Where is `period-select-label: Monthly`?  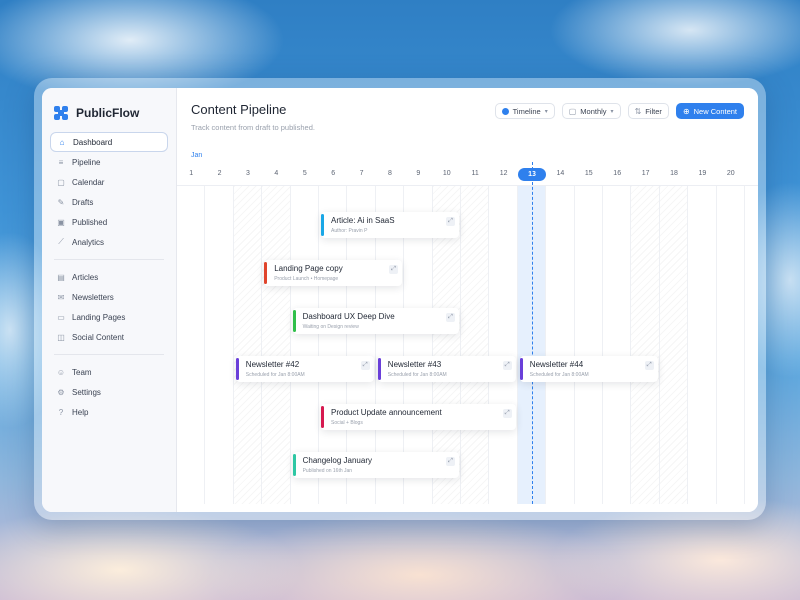
period-select-label: Monthly is located at coordinates (593, 111).